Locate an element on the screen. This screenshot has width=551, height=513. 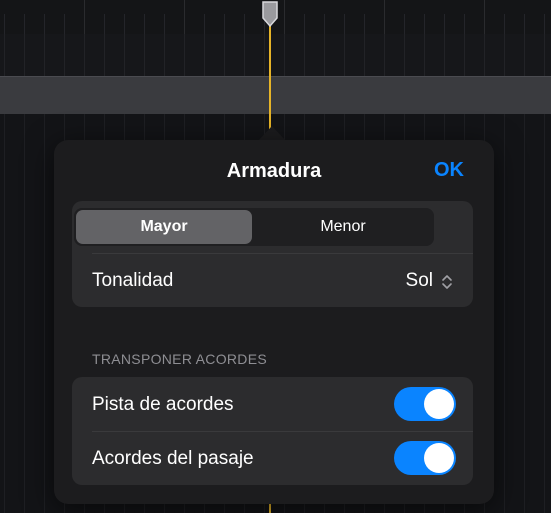
chevron-up-down-icon is located at coordinates (447, 282).